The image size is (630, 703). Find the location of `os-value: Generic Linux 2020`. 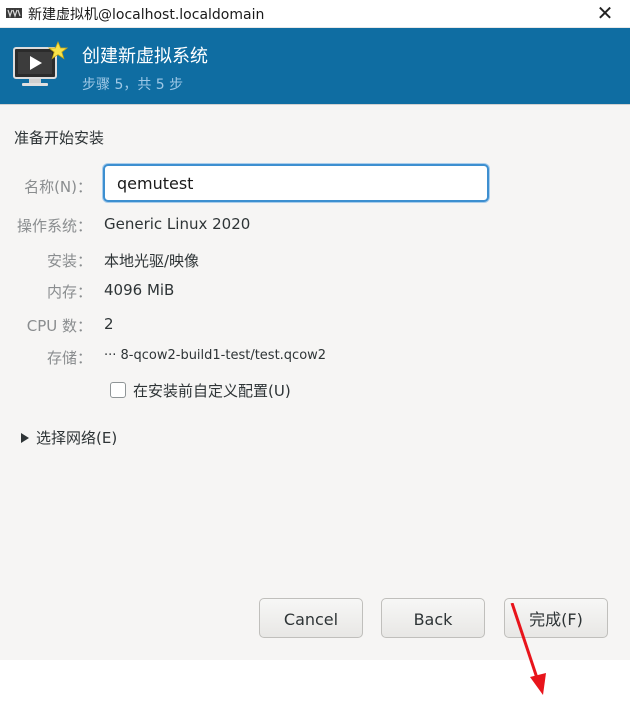

os-value: Generic Linux 2020 is located at coordinates (177, 224).